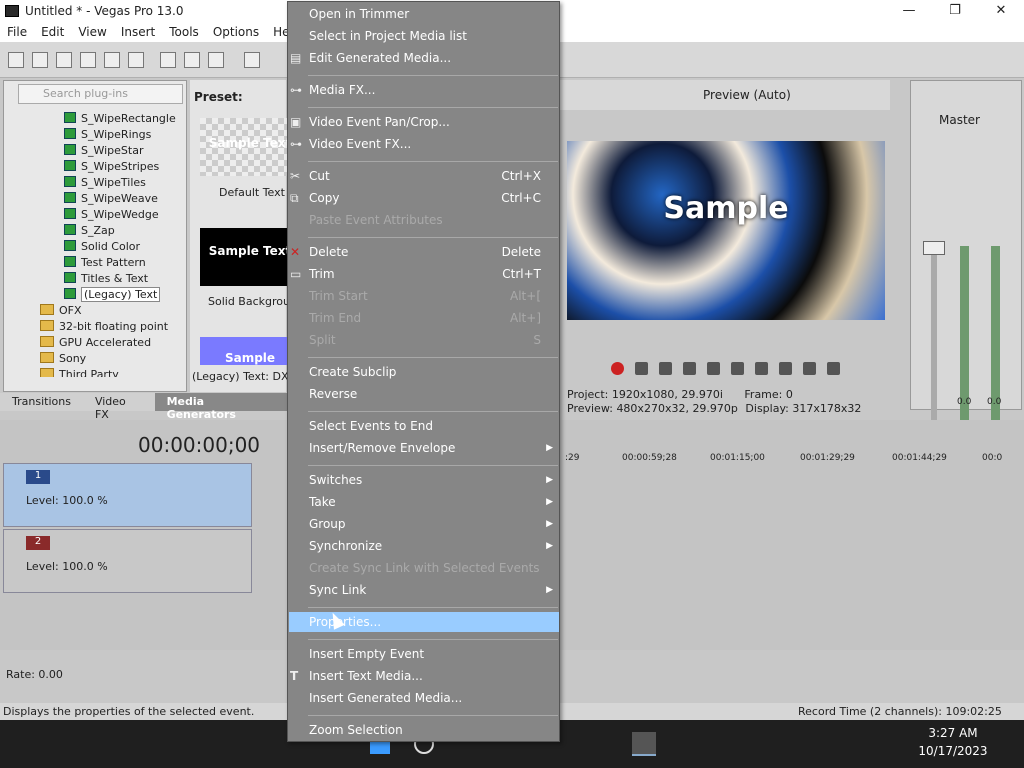 The width and height of the screenshot is (1024, 768). What do you see at coordinates (103, 151) in the screenshot?
I see `tree-item: S_WipeStar` at bounding box center [103, 151].